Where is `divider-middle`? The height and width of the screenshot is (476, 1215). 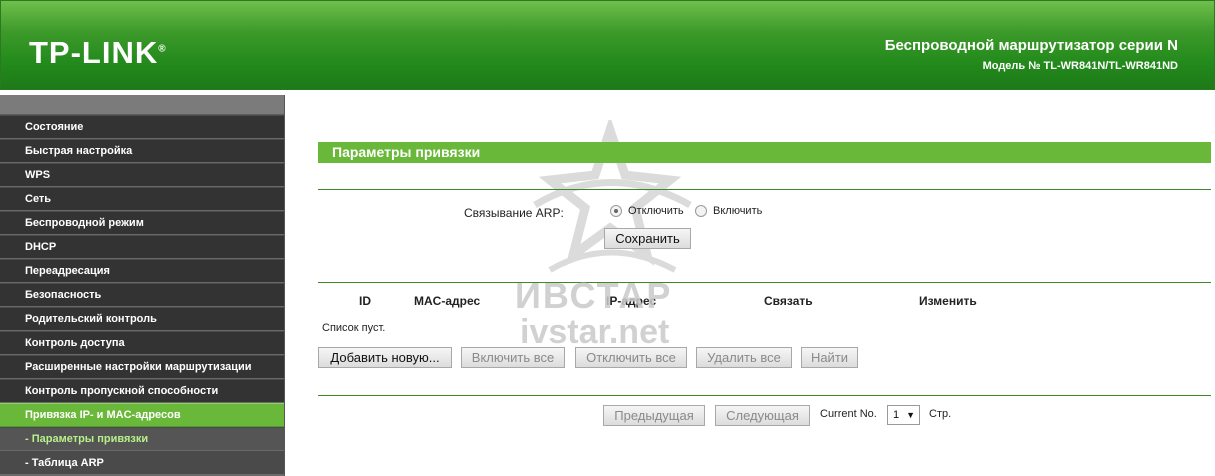 divider-middle is located at coordinates (764, 282).